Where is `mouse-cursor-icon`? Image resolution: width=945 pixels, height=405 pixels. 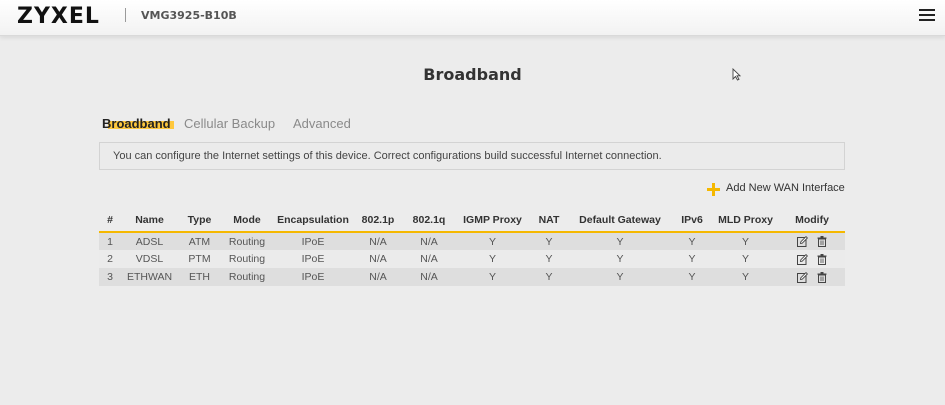
mouse-cursor-icon is located at coordinates (736, 74).